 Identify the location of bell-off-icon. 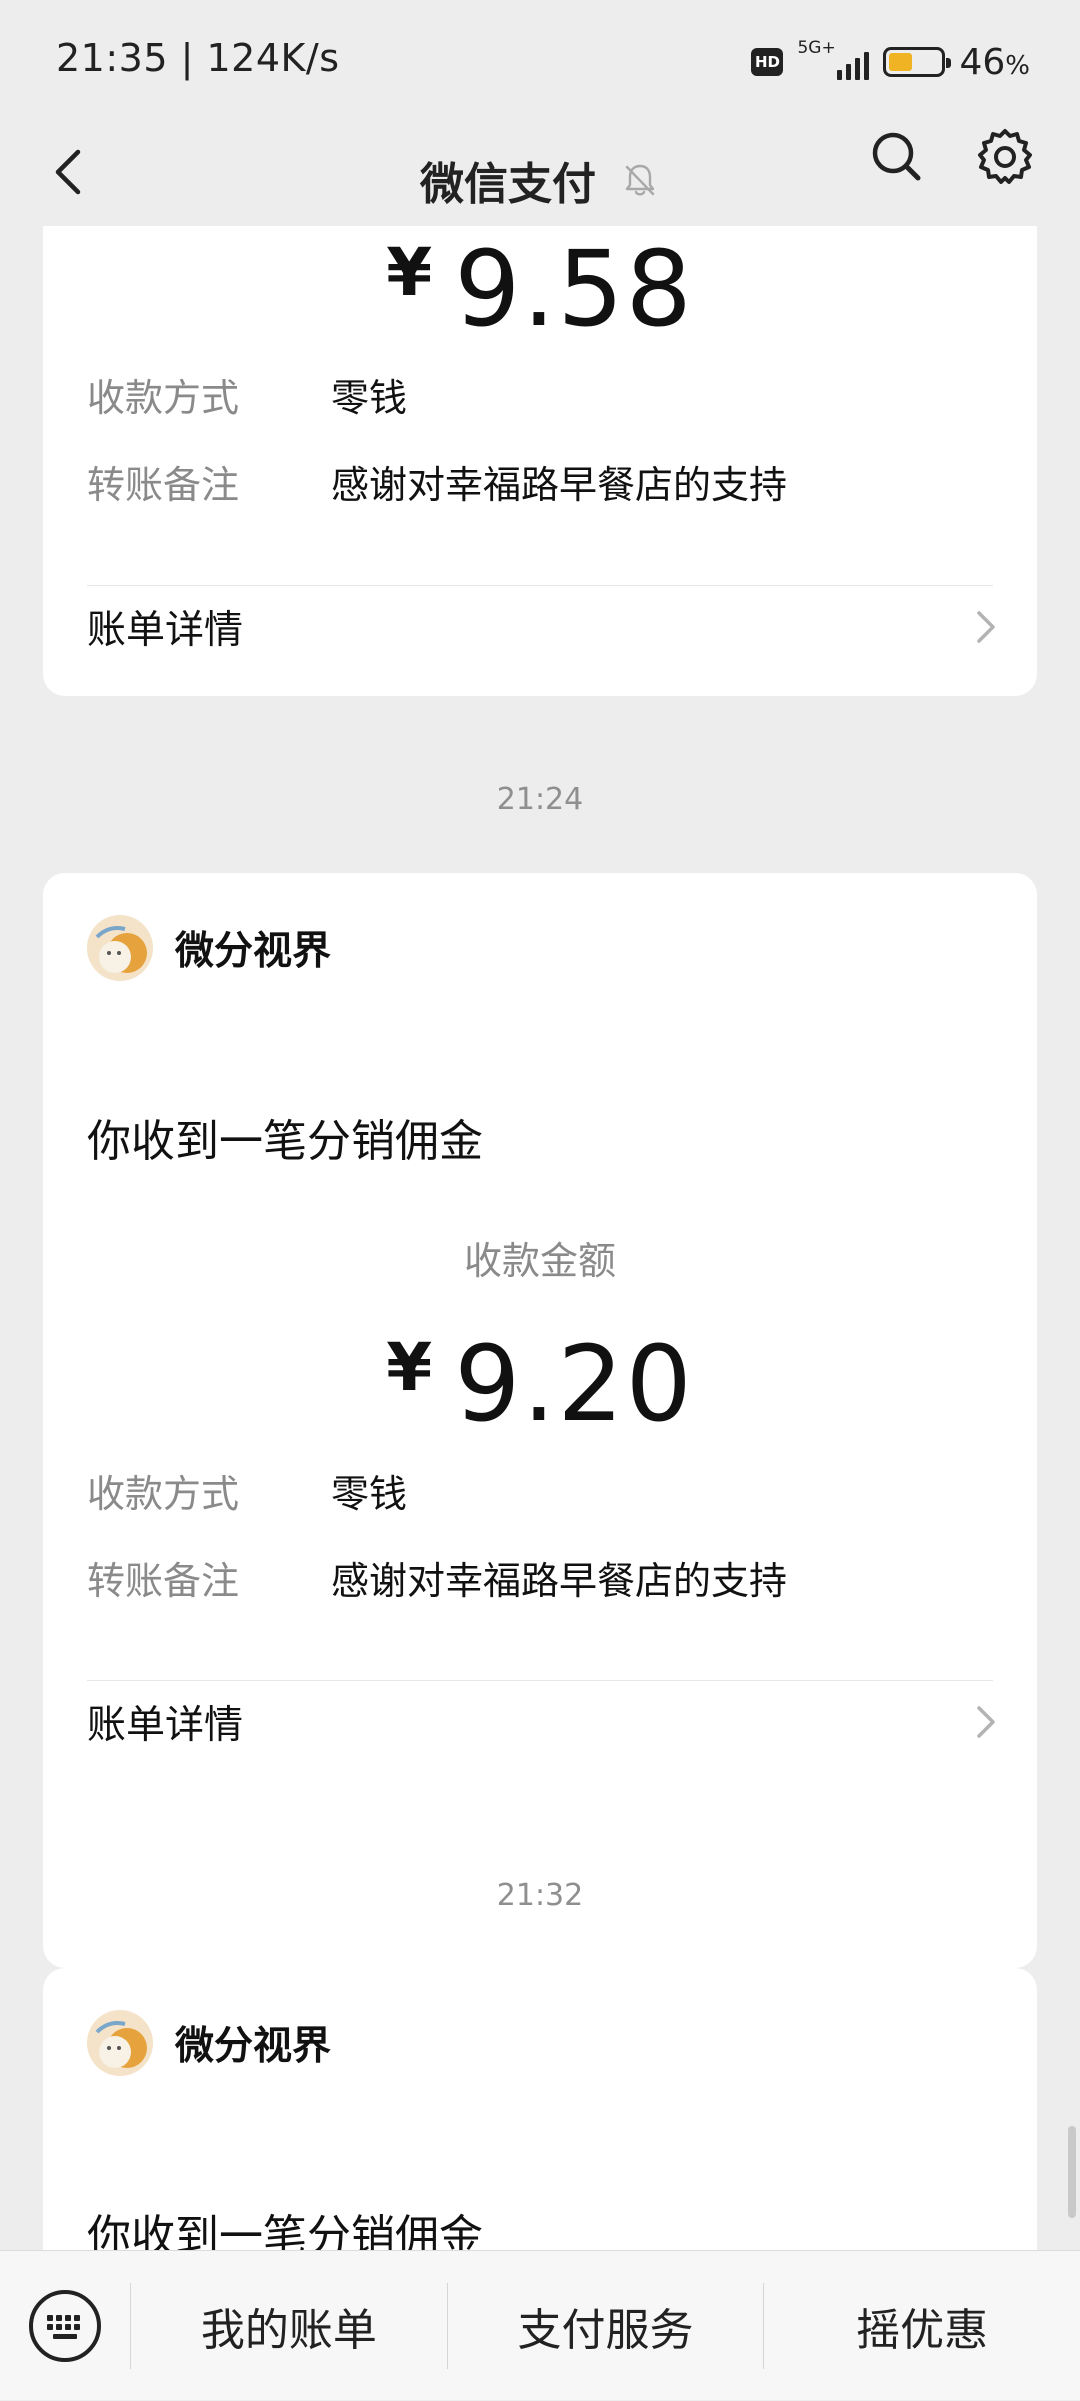
(640, 180).